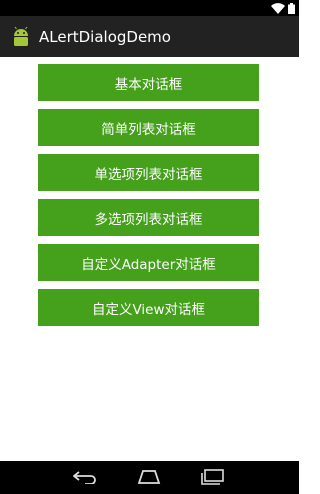 The image size is (320, 494). What do you see at coordinates (278, 9) in the screenshot?
I see `wifi-icon` at bounding box center [278, 9].